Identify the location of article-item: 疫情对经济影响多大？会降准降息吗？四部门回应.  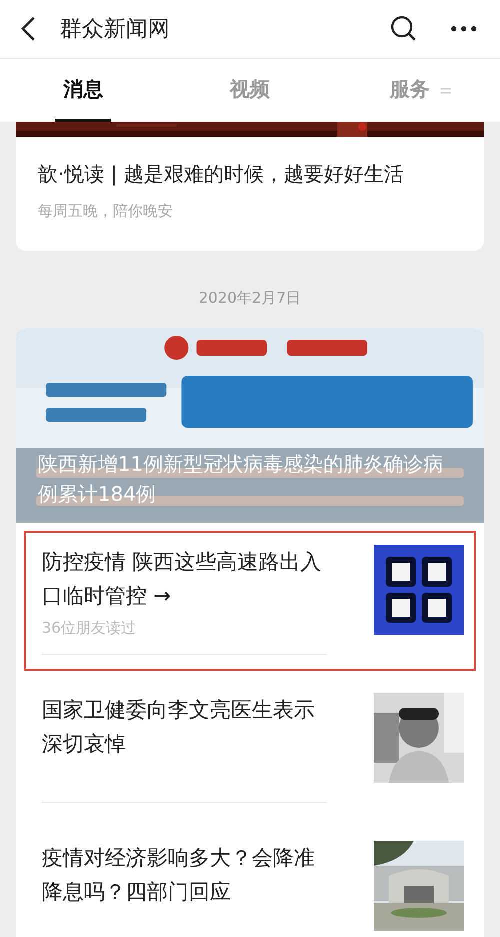
(250, 882).